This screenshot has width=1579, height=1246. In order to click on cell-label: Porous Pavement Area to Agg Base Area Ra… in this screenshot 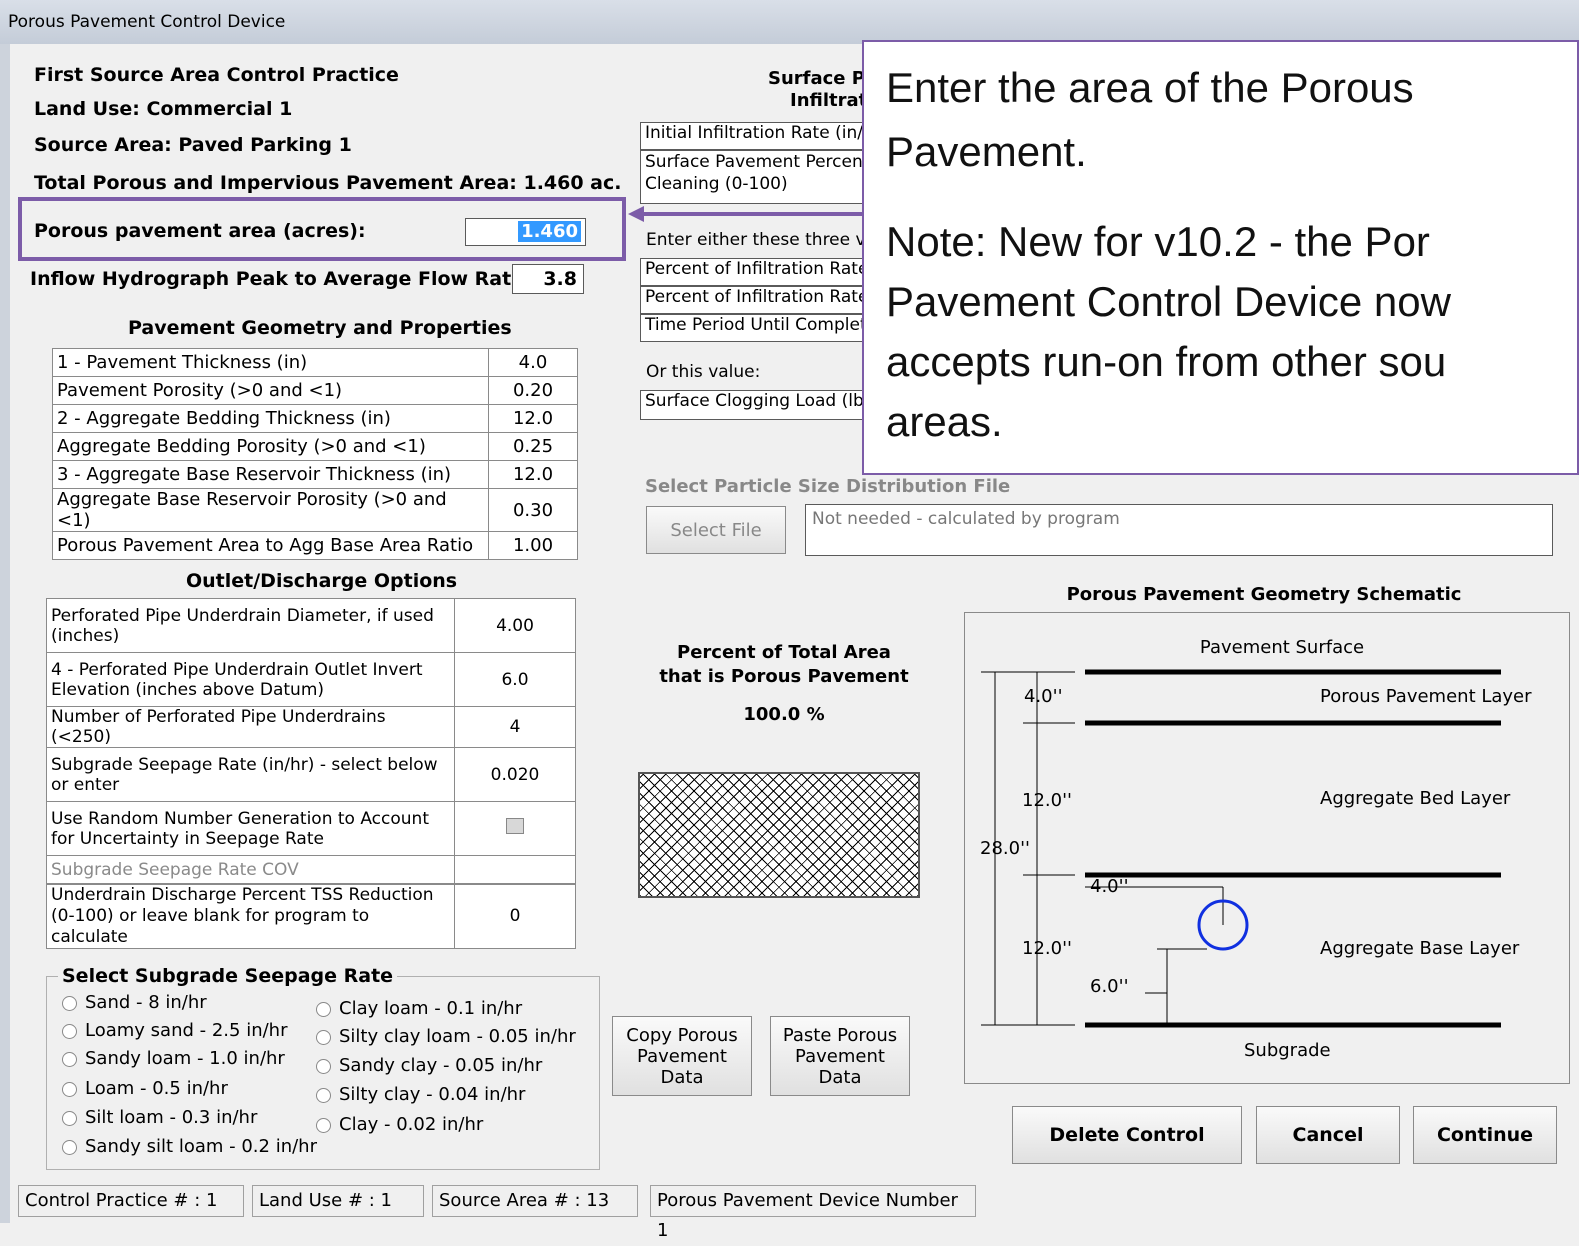, I will do `click(270, 545)`.